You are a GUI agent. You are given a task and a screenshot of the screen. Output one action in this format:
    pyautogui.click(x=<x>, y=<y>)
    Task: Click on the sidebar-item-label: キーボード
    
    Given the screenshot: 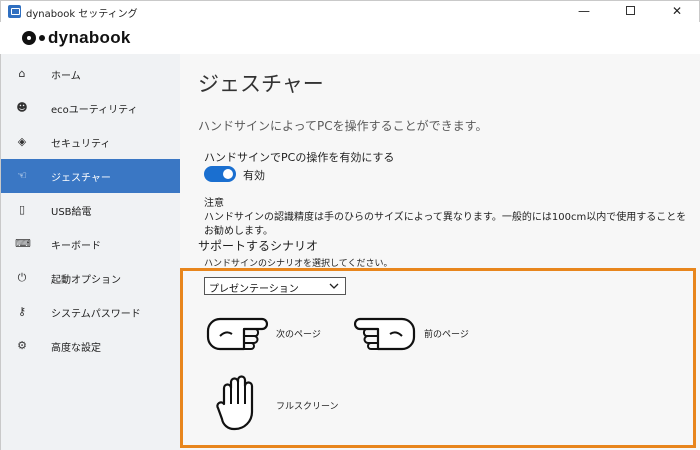 What is the action you would take?
    pyautogui.click(x=76, y=246)
    